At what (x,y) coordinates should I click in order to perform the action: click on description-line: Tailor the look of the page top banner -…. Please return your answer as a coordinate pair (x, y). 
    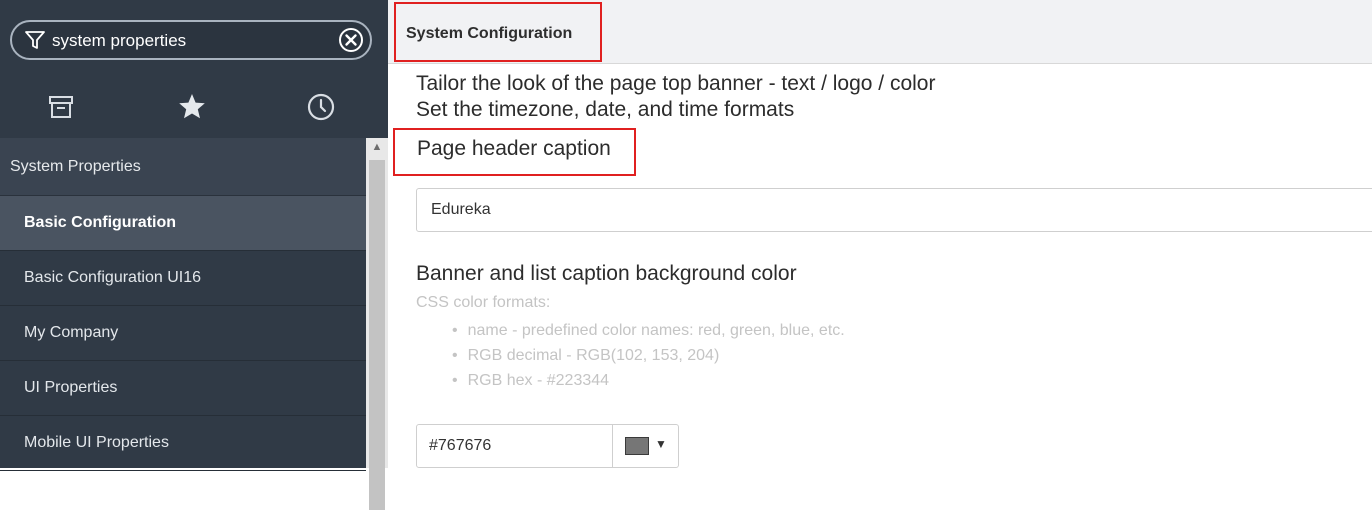
    Looking at the image, I should click on (676, 83).